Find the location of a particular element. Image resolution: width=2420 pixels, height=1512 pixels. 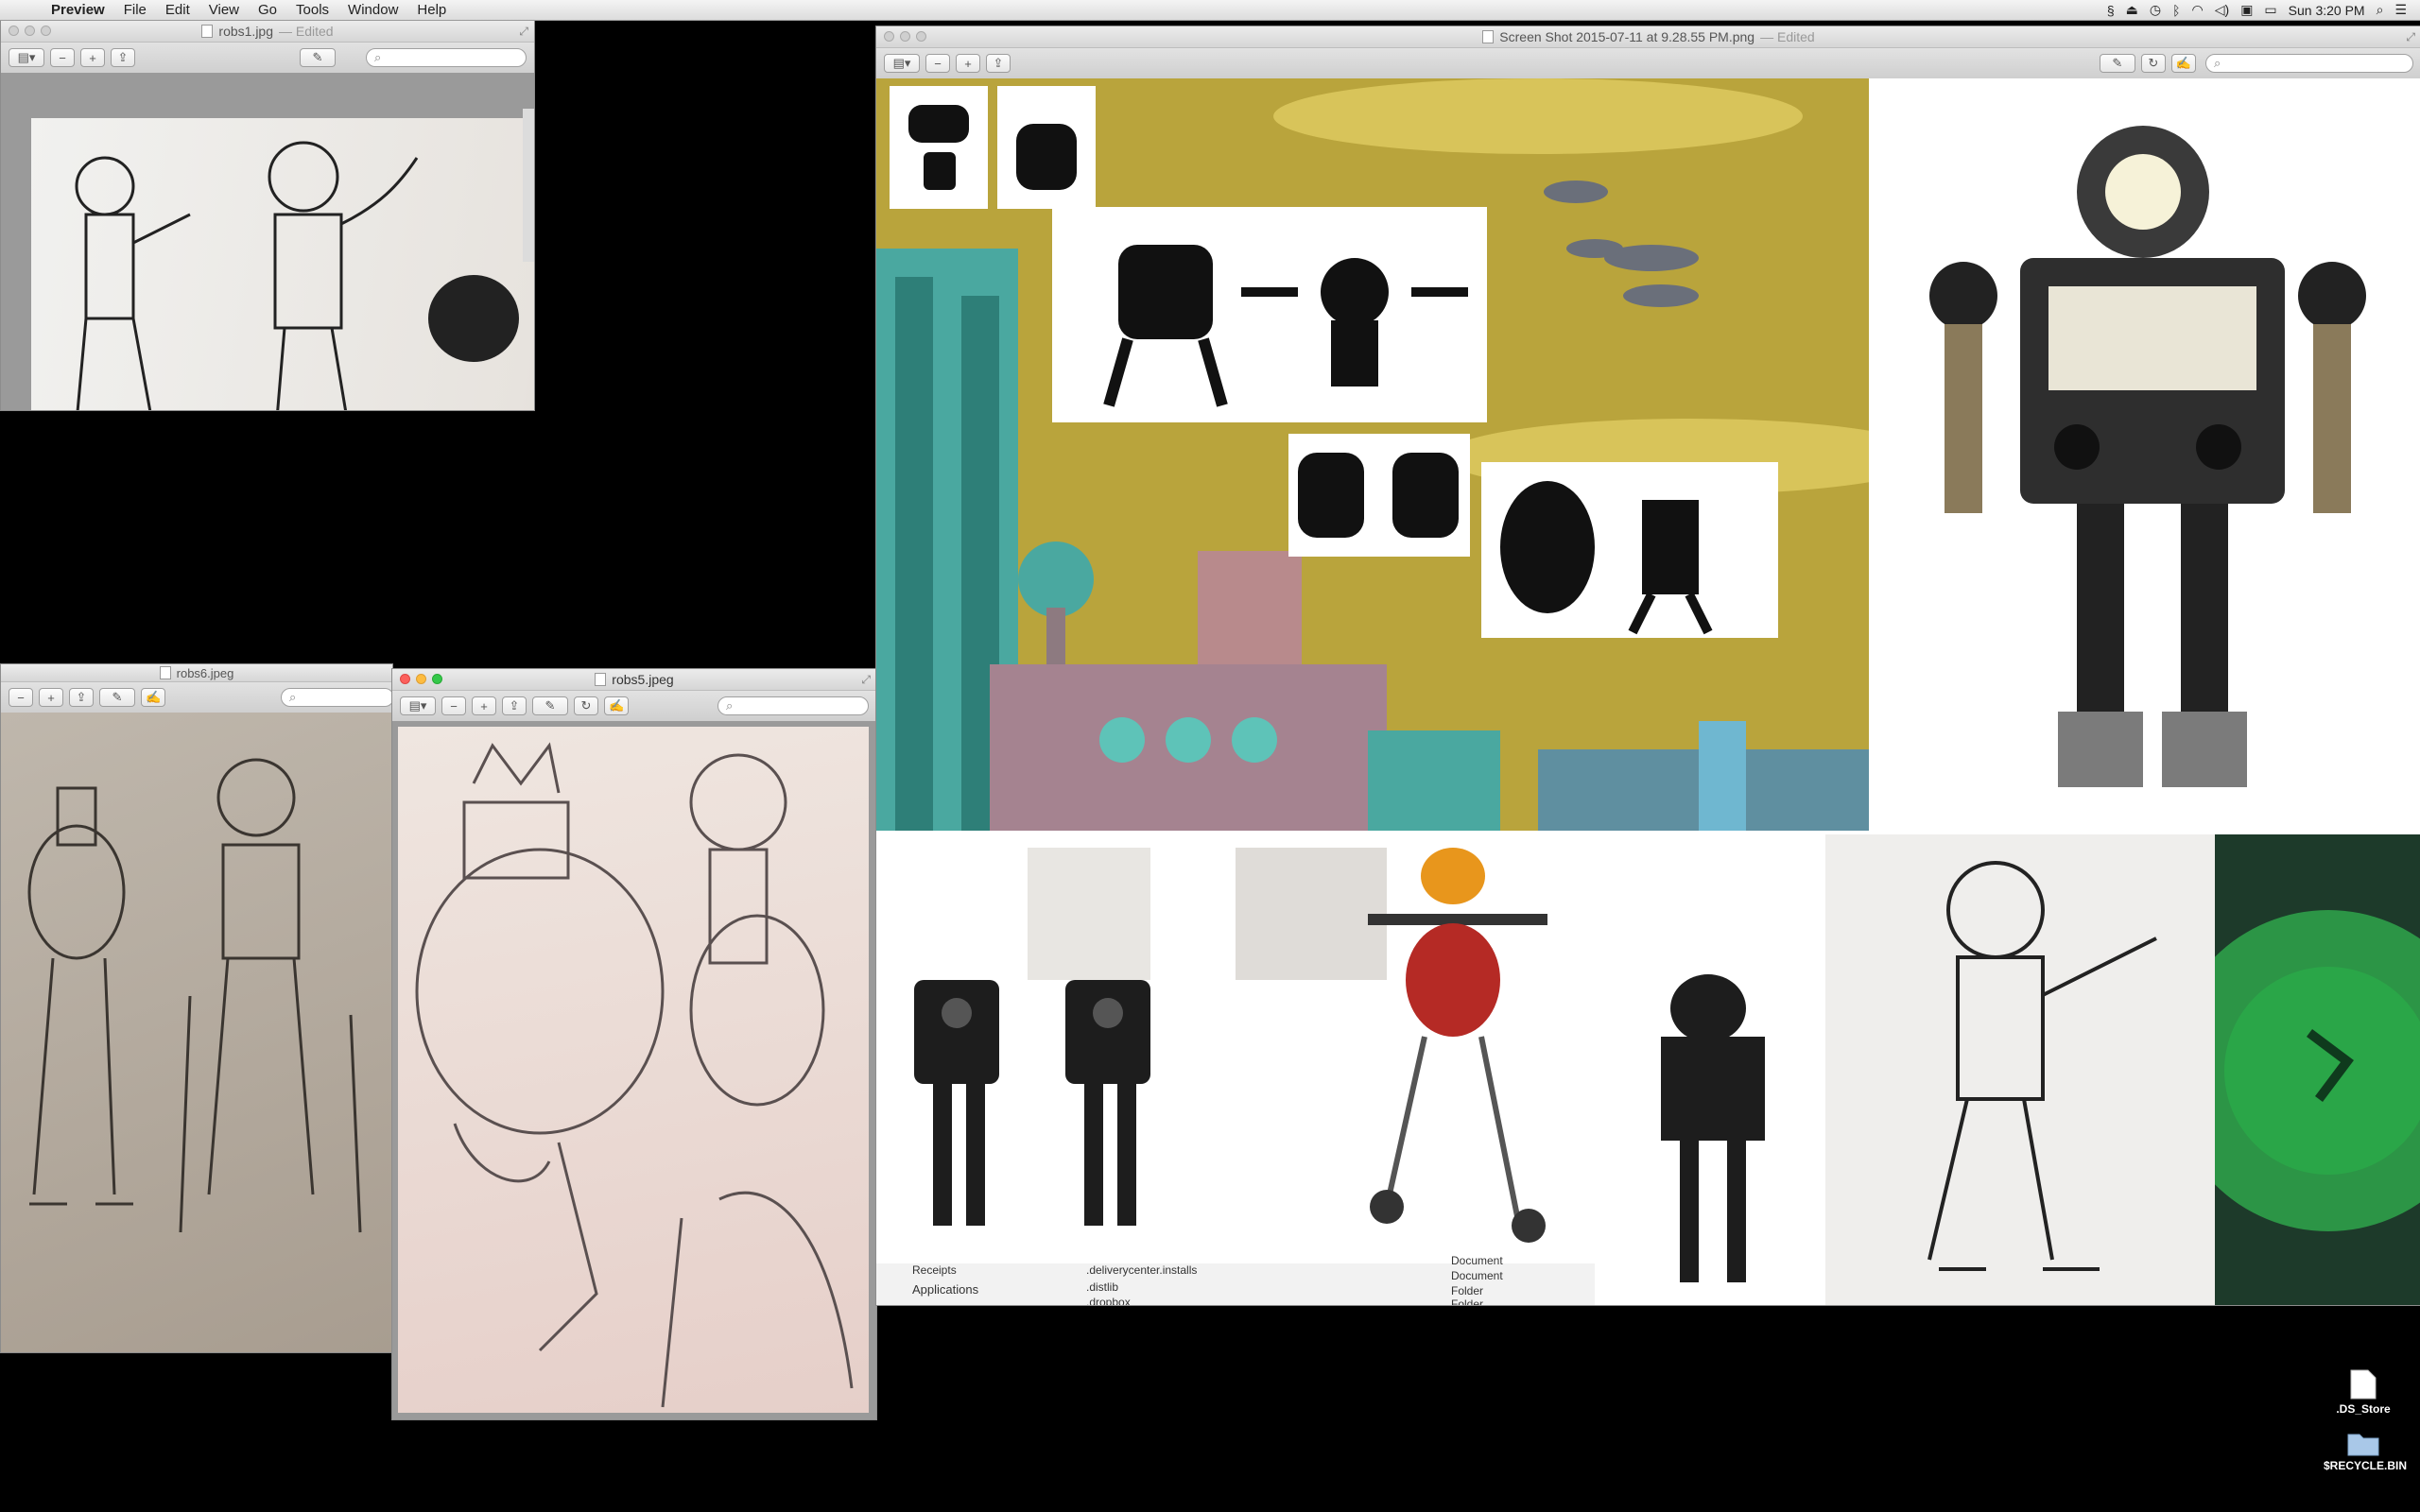

window-robs6: robs6.jpeg − + ⇪ ✎ ✍ ⌕ is located at coordinates (196, 1008).